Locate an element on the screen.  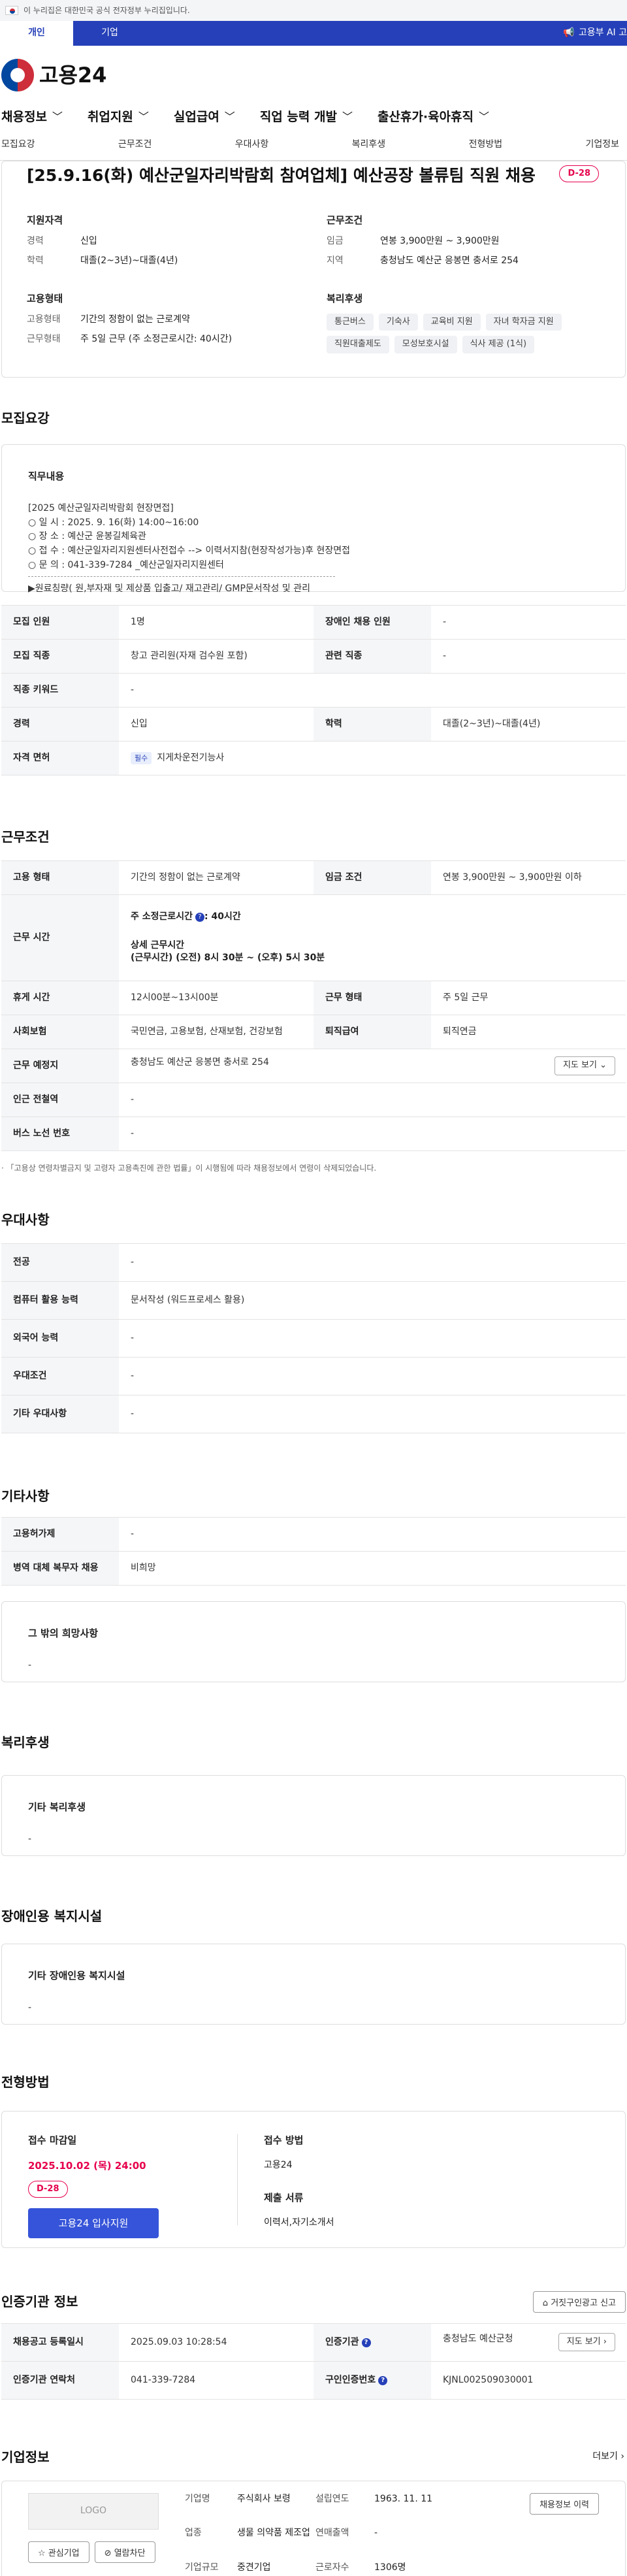
apply-docs: 이력서,자기소개서 is located at coordinates (299, 2222).